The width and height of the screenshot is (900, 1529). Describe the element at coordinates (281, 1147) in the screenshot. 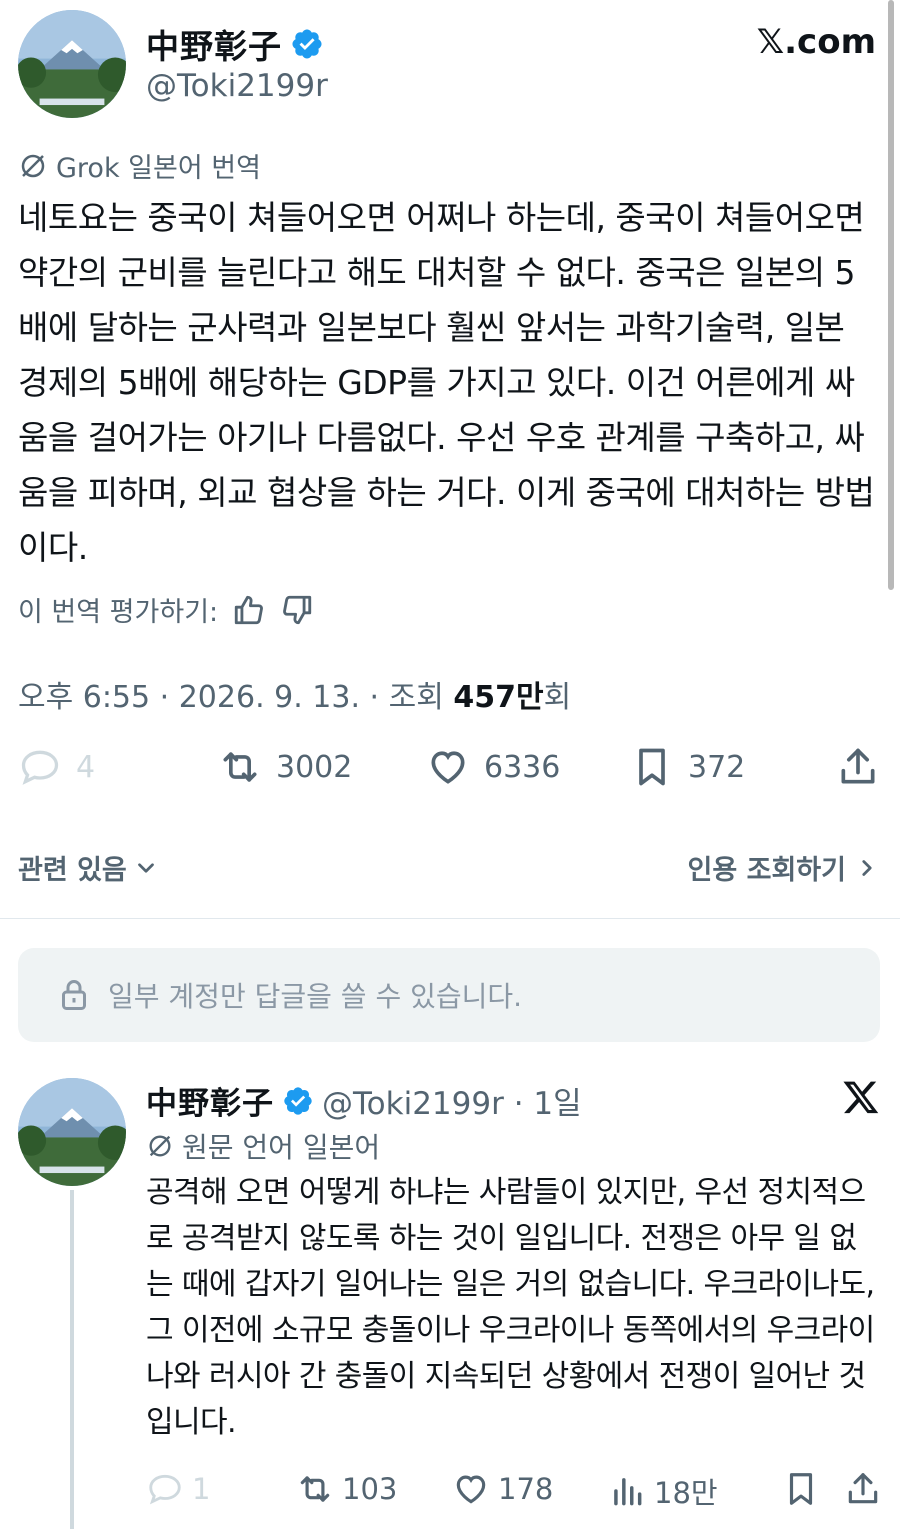

I see `original-language-label: 원문 언어 일본어` at that location.